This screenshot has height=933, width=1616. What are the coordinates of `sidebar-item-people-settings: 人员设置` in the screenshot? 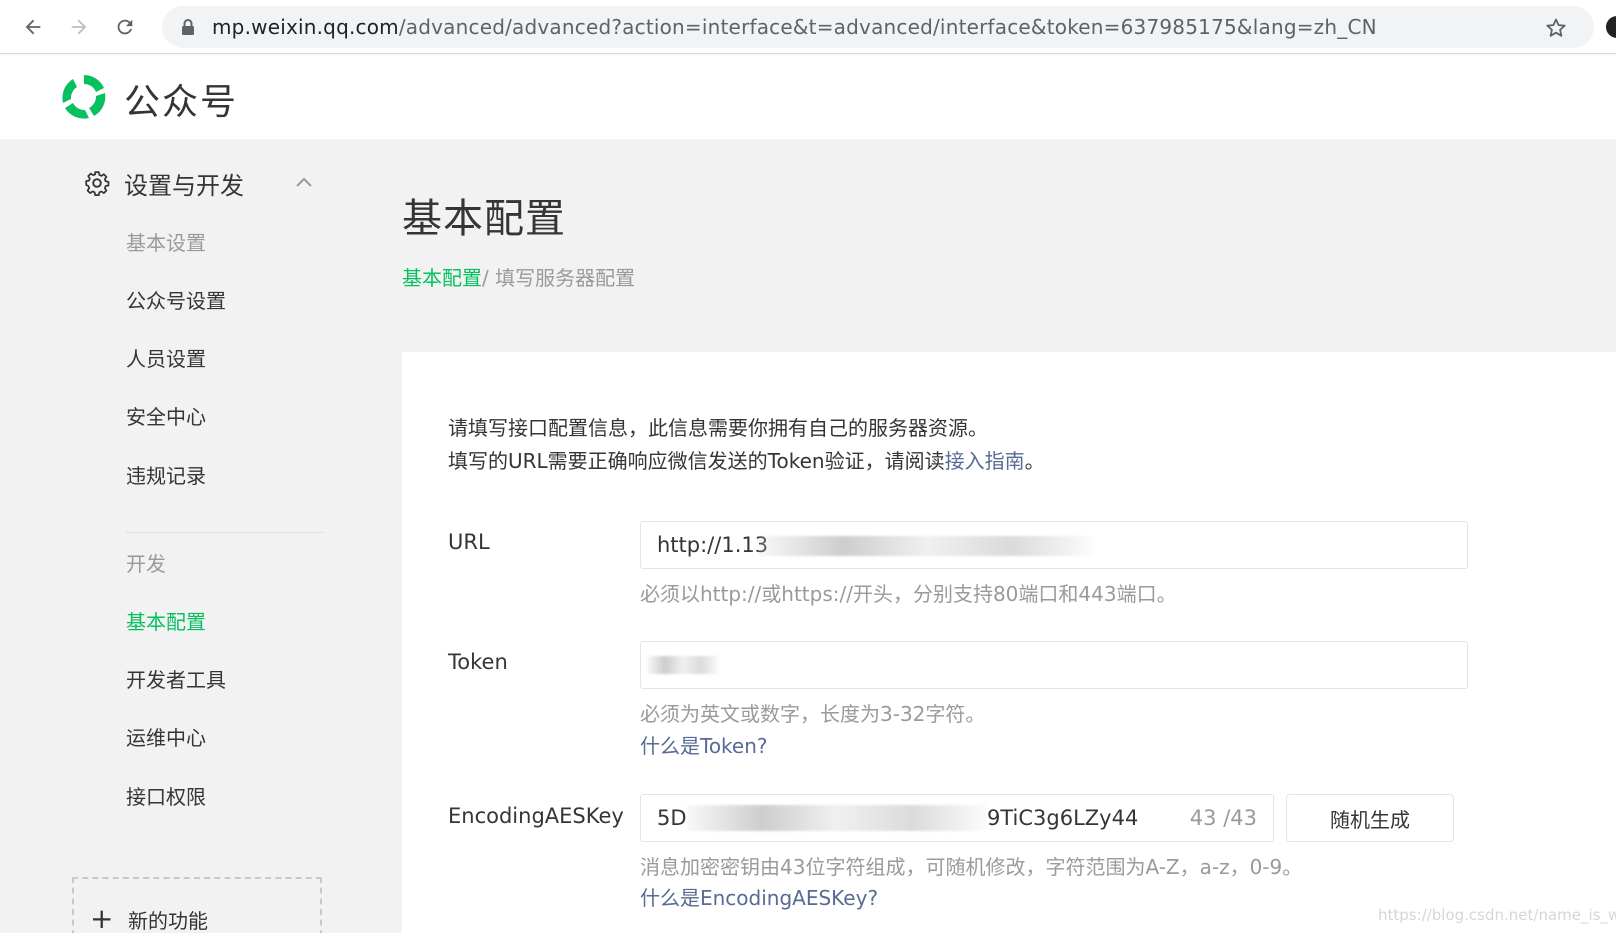 It's located at (166, 357).